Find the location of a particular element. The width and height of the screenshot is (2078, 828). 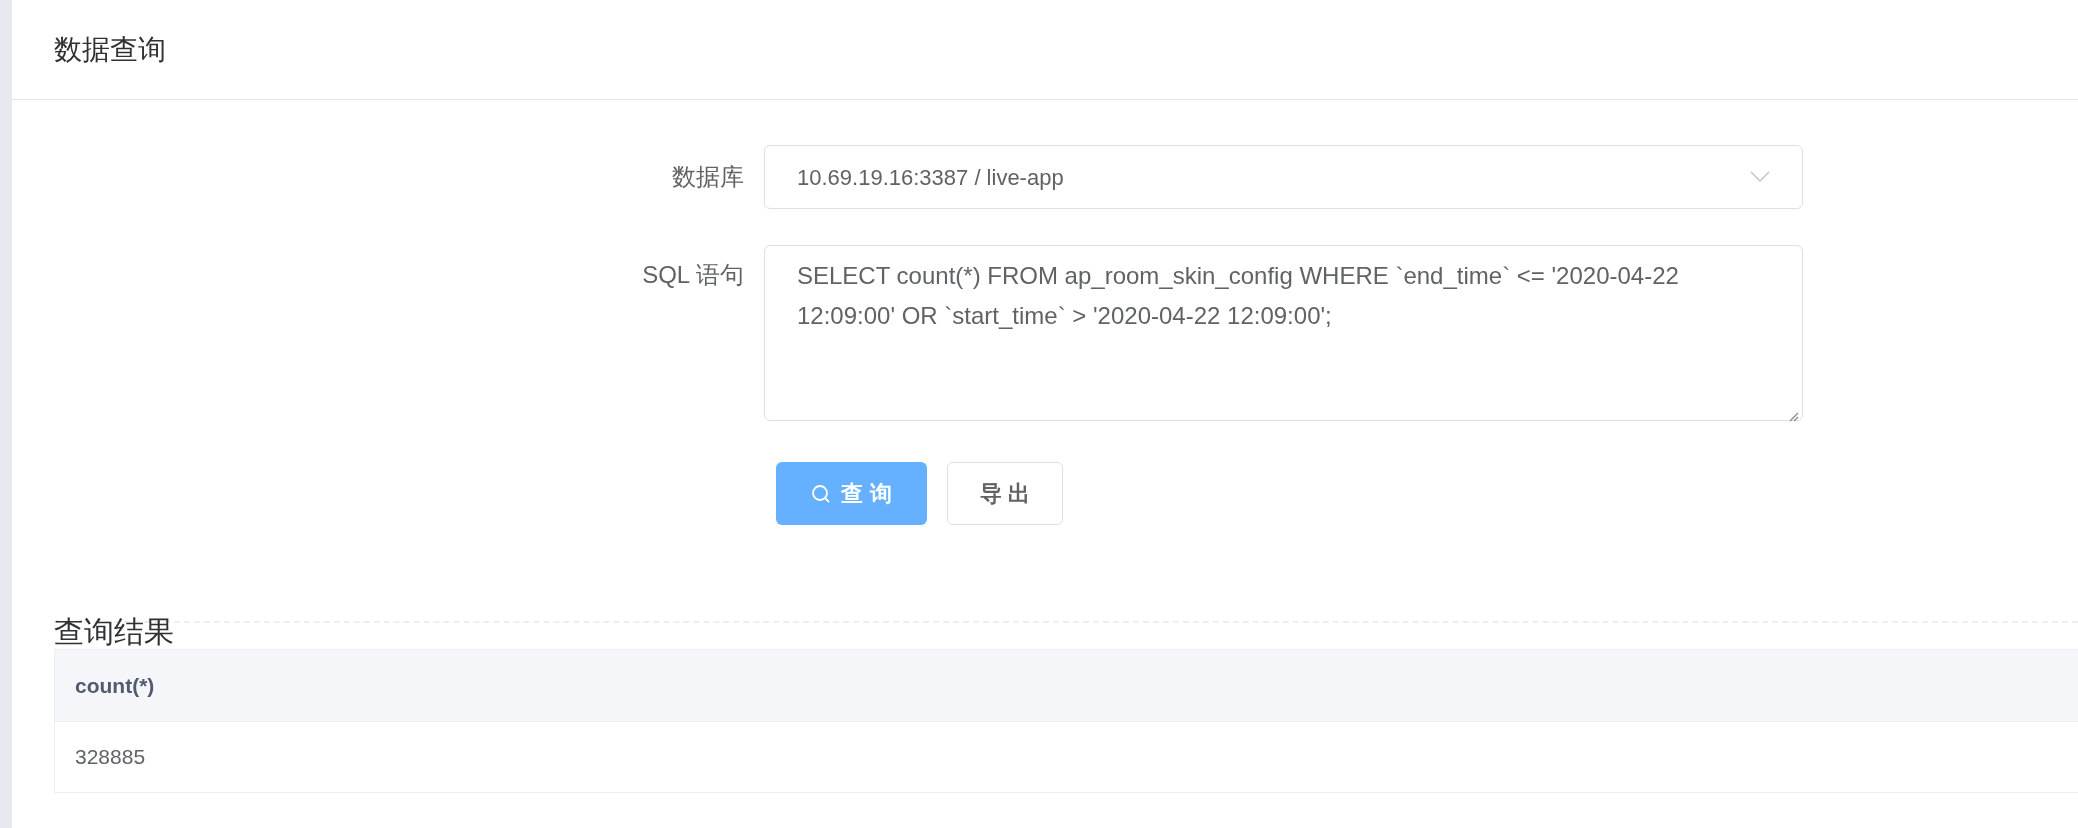

export-button: 导 出 is located at coordinates (1005, 493).